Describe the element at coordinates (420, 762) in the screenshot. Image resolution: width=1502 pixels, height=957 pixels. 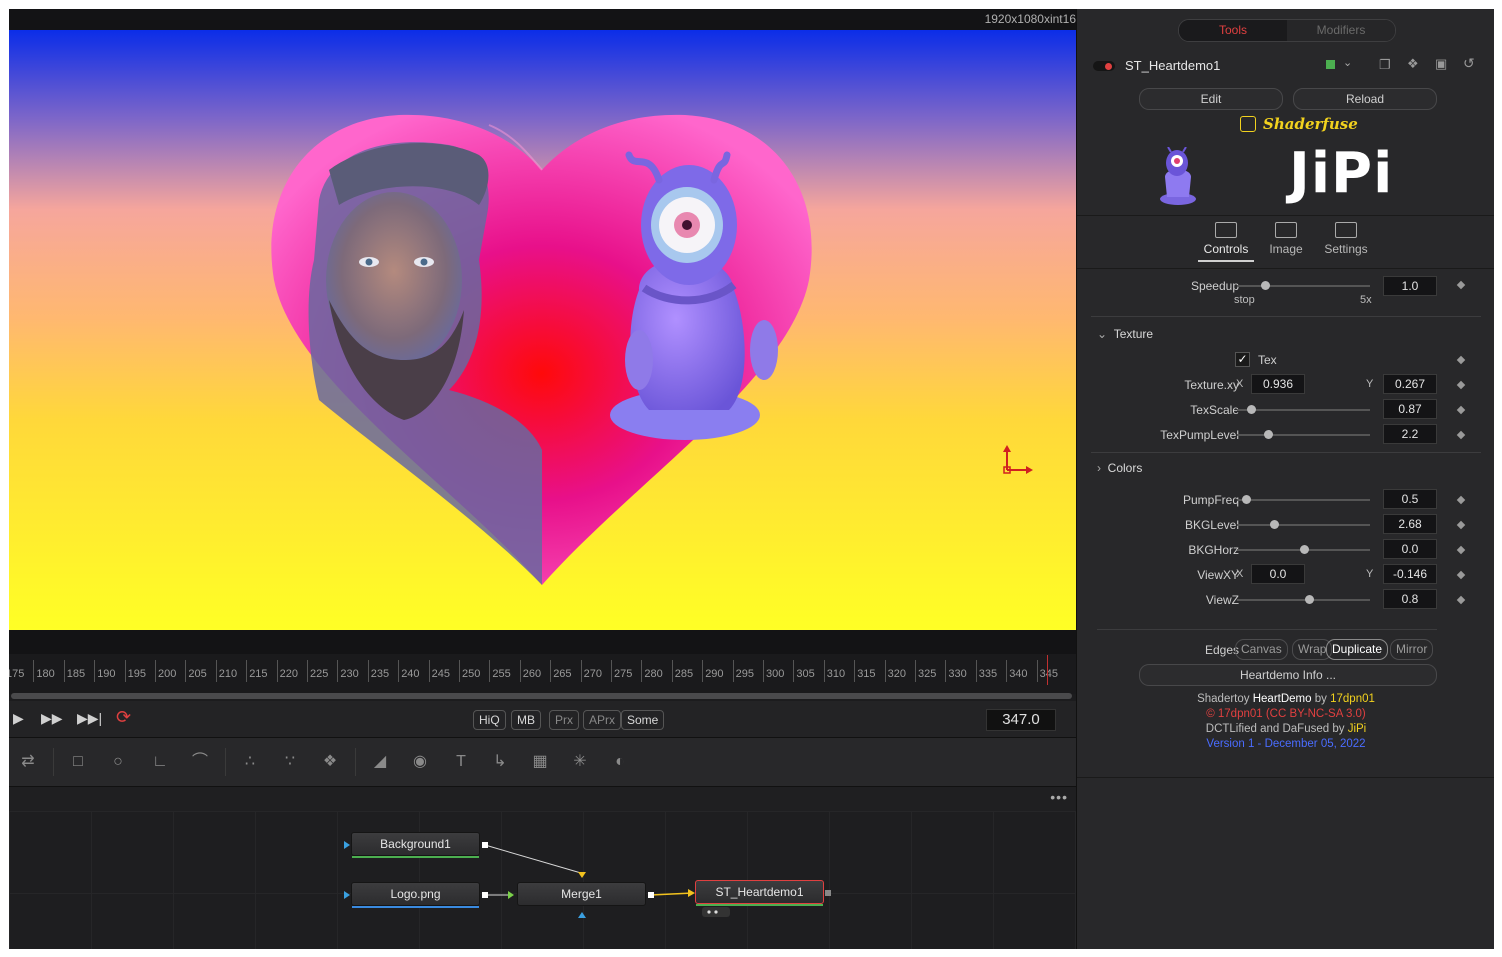
I see `shape-3d-icon: ◉` at that location.